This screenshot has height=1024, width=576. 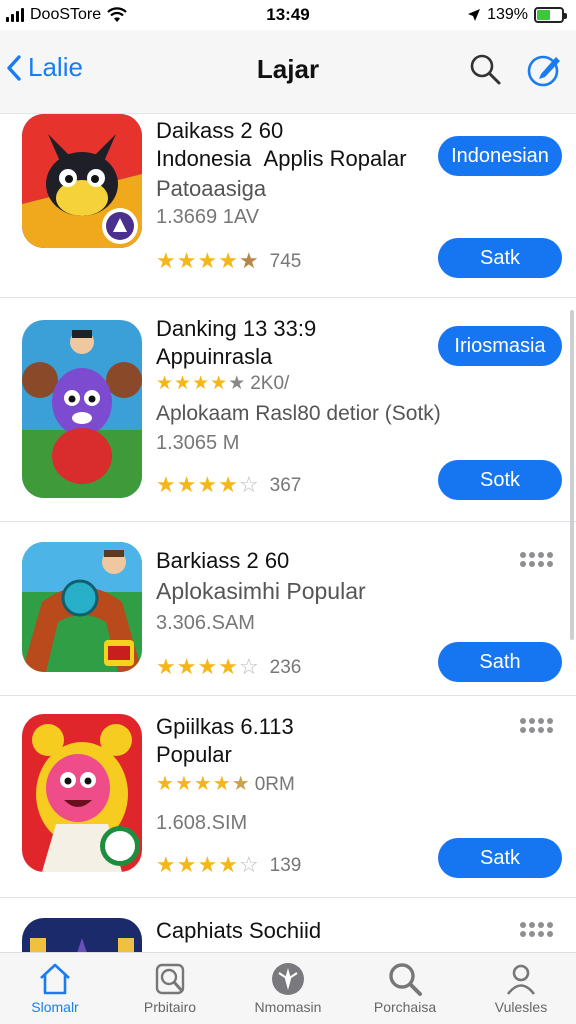 What do you see at coordinates (500, 480) in the screenshot?
I see `get-button: Sotk` at bounding box center [500, 480].